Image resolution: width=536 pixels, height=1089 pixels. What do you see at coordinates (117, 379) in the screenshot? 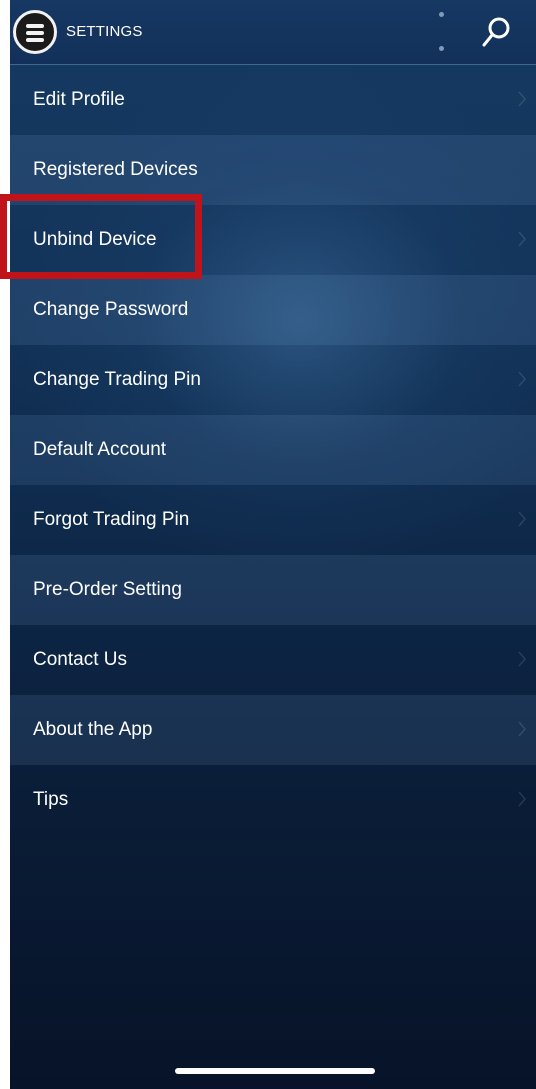
I see `menu-item-label: Change Trading Pin` at bounding box center [117, 379].